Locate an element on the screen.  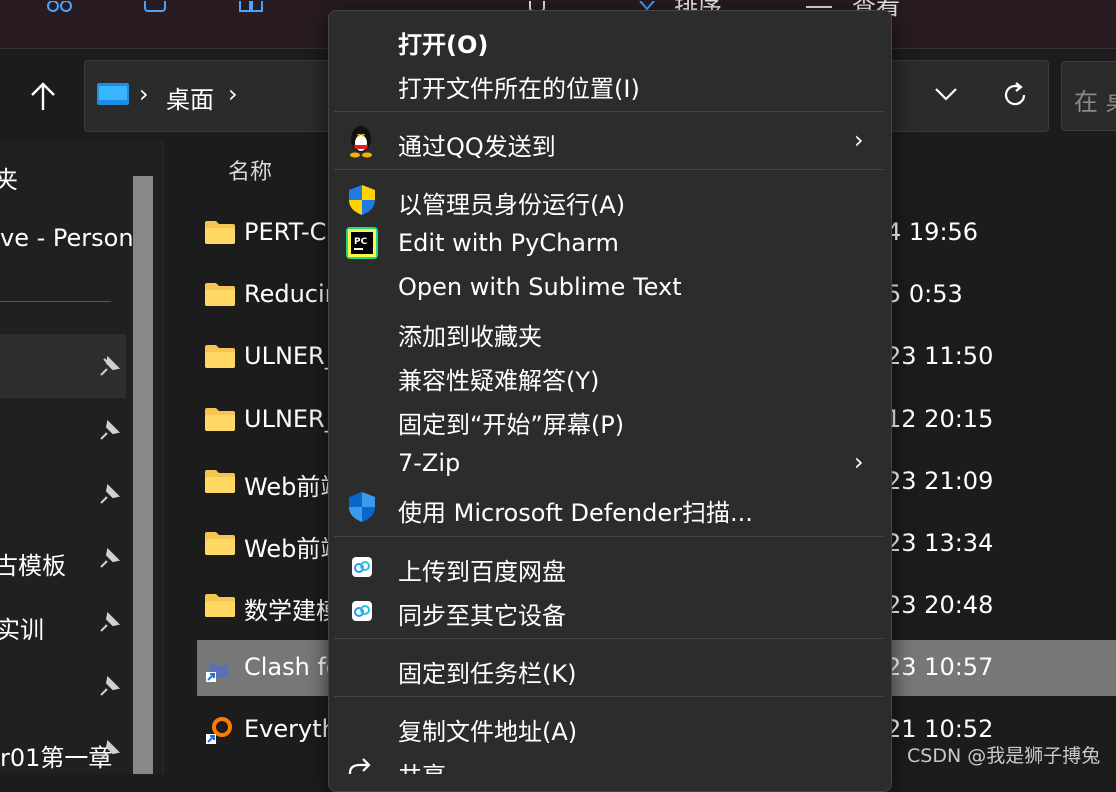
qq-penguin-icon is located at coordinates (361, 141).